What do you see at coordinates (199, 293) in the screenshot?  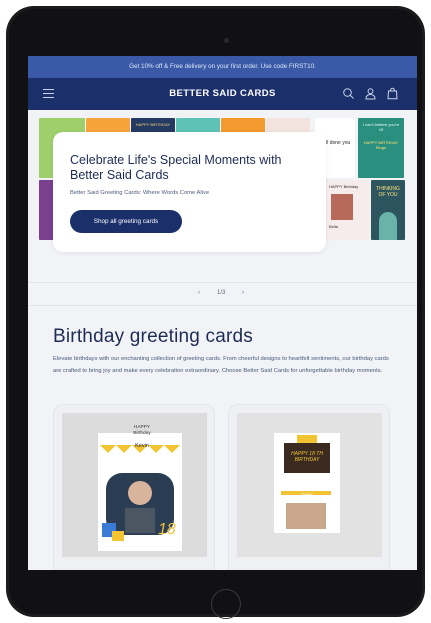 I see `previous-slide-button: ‹` at bounding box center [199, 293].